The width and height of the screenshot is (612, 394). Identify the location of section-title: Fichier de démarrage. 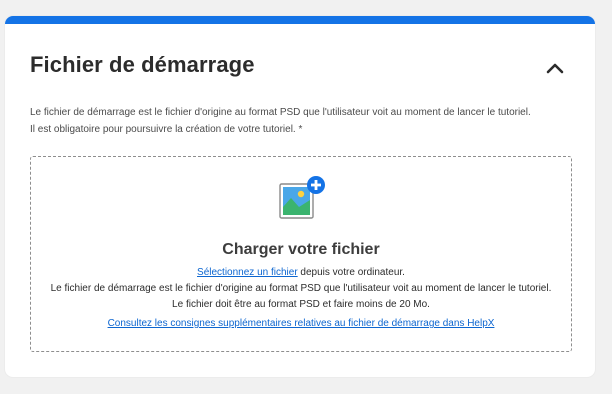
(142, 64).